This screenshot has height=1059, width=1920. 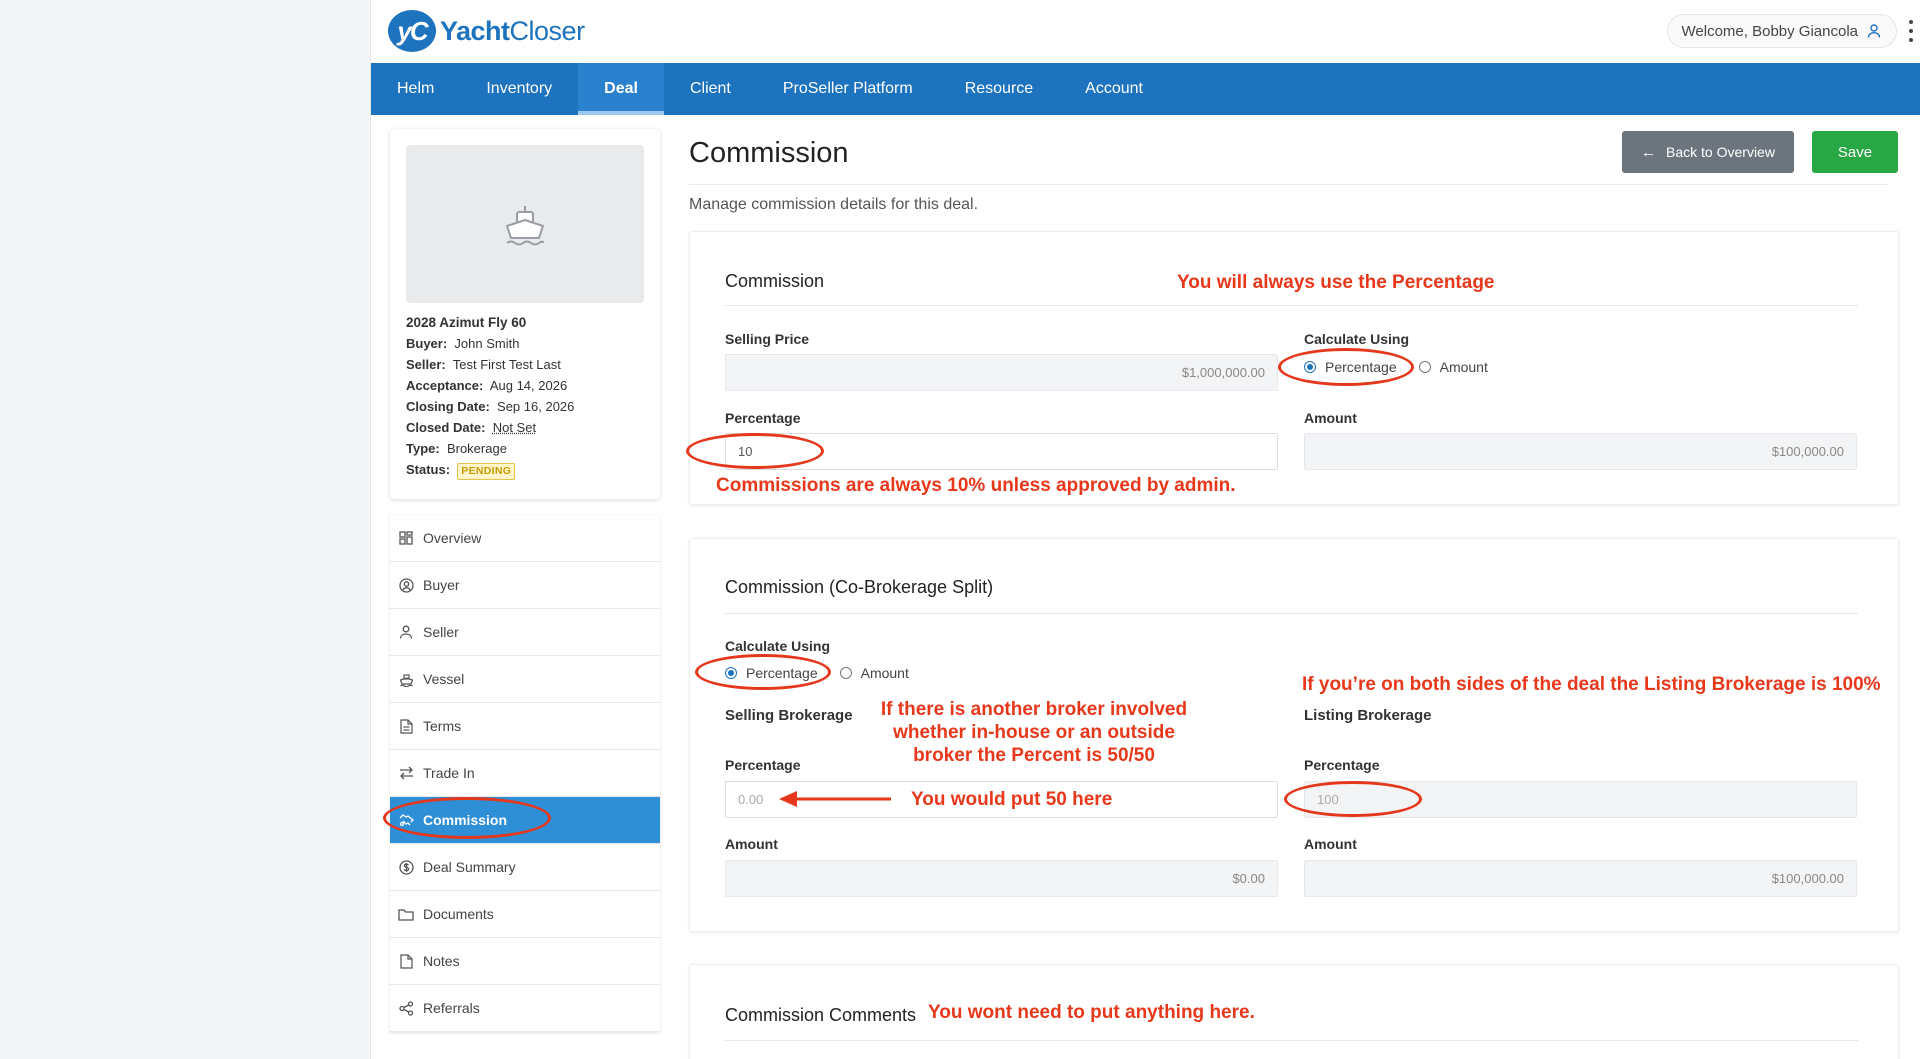 I want to click on commission-card-title: Commission, so click(x=774, y=281).